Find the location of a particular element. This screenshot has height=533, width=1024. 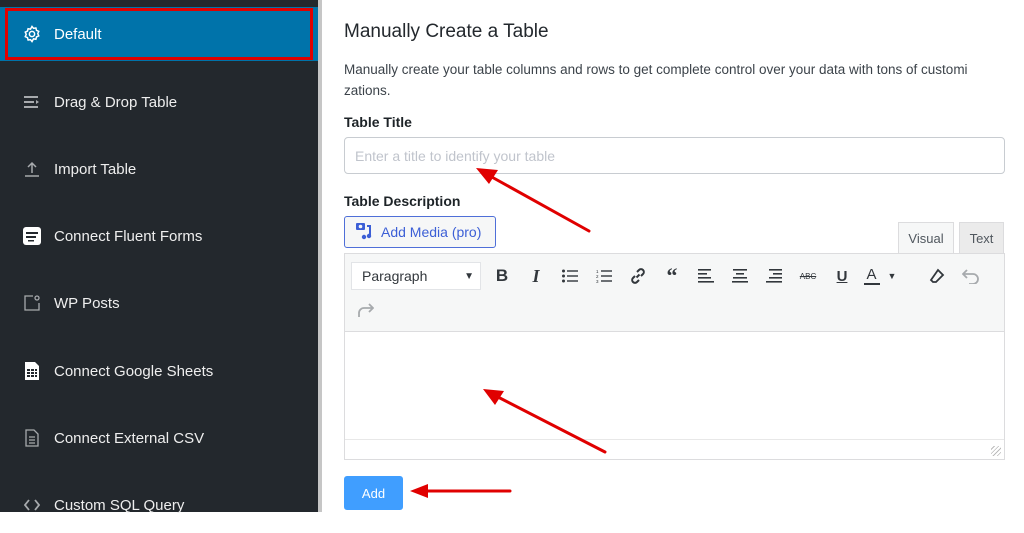

posts-icon is located at coordinates (32, 303).